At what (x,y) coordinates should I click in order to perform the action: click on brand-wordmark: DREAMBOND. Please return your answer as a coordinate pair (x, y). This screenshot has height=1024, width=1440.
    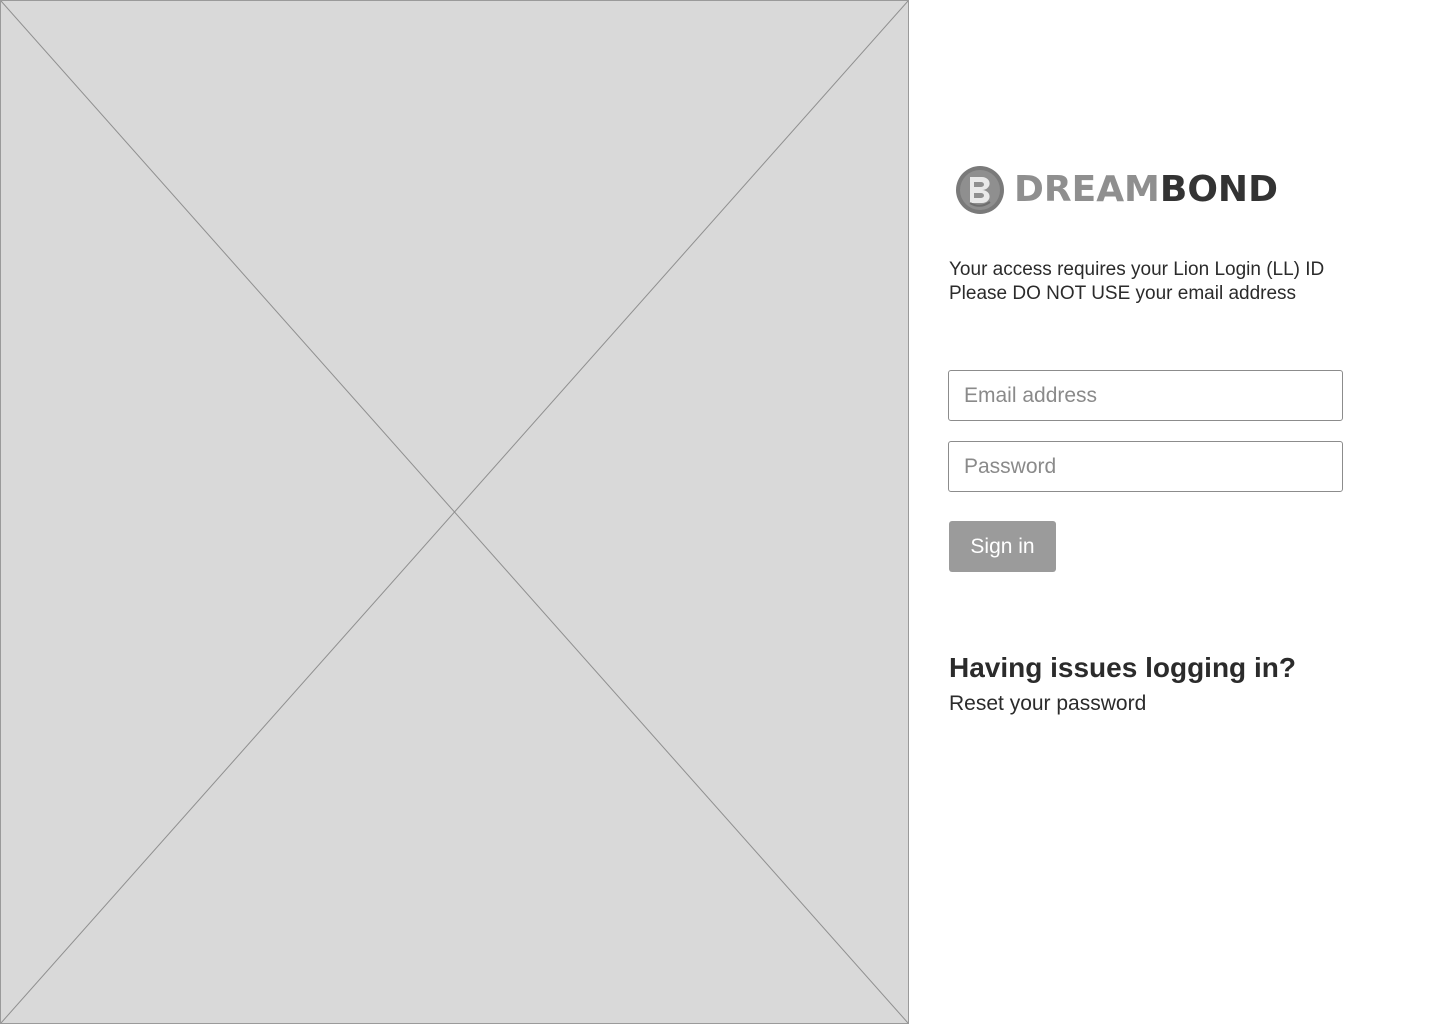
    Looking at the image, I should click on (1146, 190).